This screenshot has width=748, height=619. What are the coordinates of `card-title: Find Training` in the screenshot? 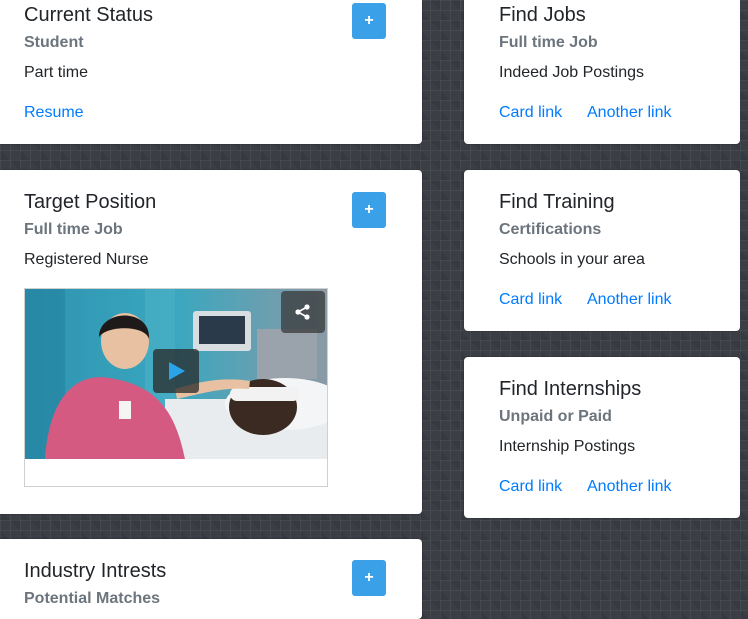 It's located at (557, 202).